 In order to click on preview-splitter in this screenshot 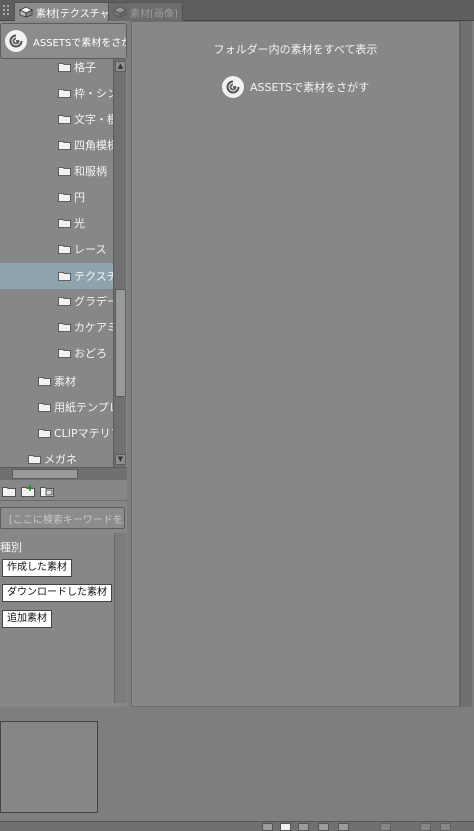, I will do `click(237, 709)`.